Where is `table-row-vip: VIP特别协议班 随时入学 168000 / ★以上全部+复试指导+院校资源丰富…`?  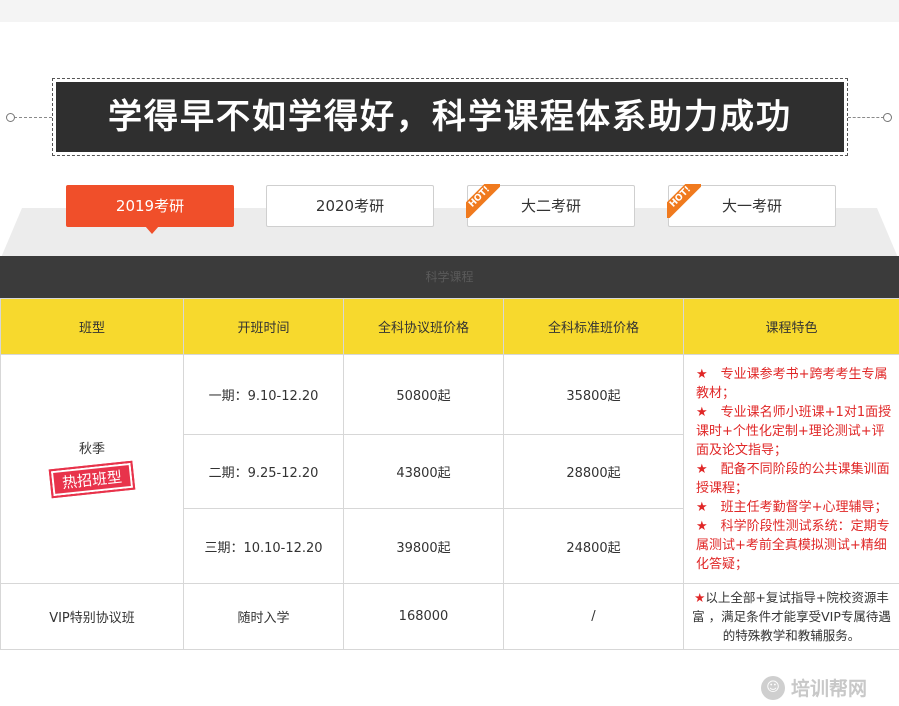
table-row-vip: VIP特别协议班 随时入学 168000 / ★以上全部+复试指导+院校资源丰富… is located at coordinates (449, 616).